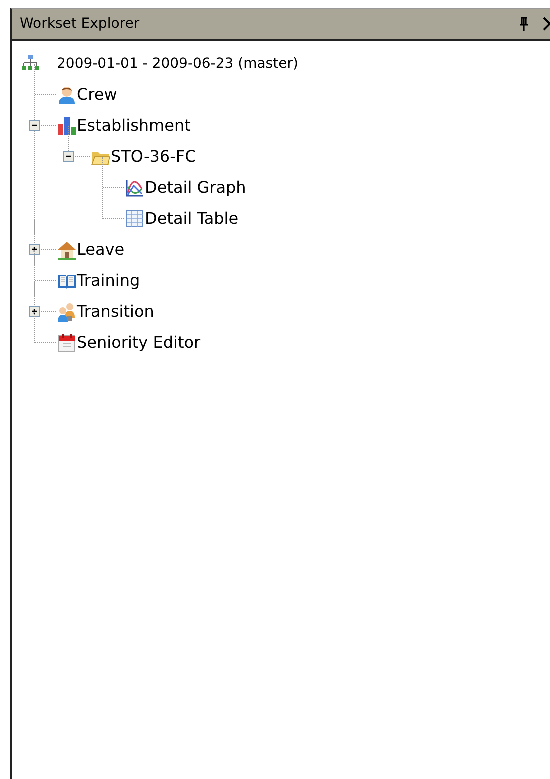 Image resolution: width=550 pixels, height=779 pixels. I want to click on tree-item: Leave, so click(101, 249).